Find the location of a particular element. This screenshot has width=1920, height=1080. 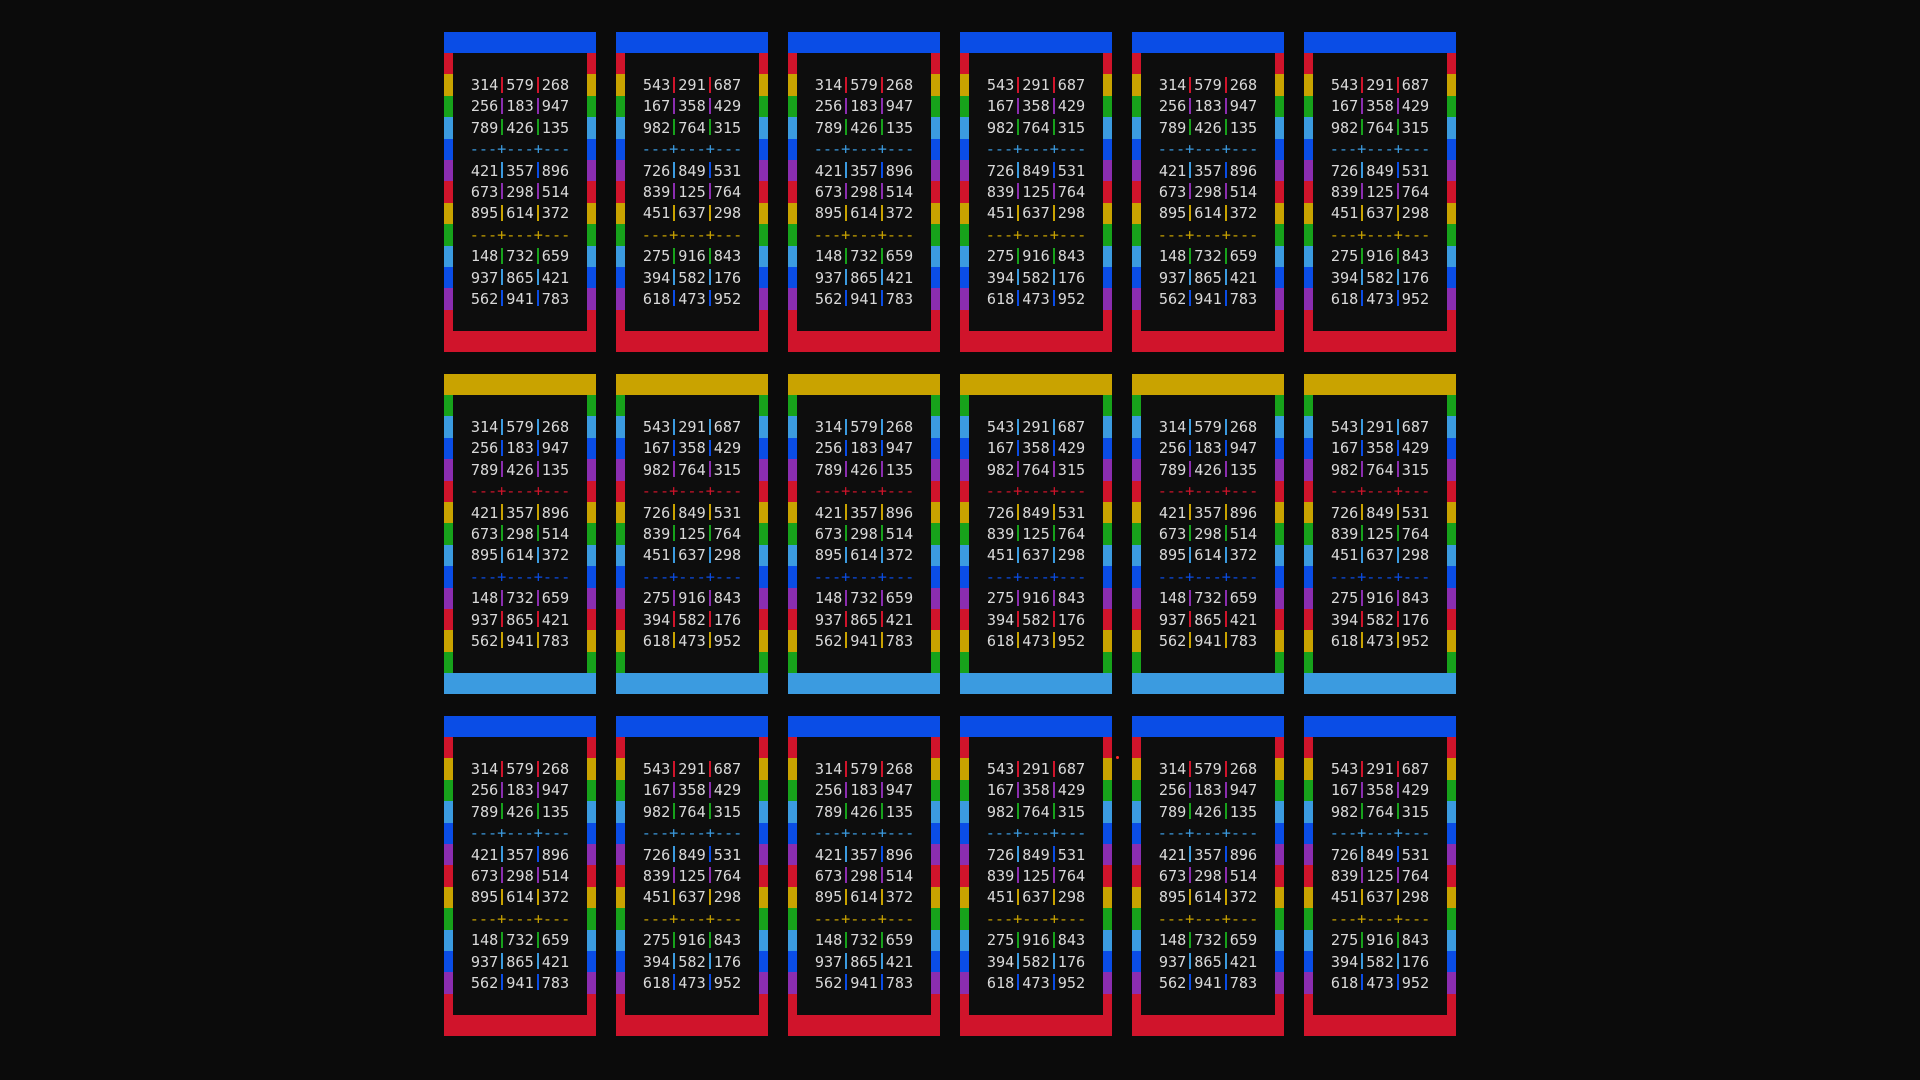

grid-cell: 426 is located at coordinates (520, 811).